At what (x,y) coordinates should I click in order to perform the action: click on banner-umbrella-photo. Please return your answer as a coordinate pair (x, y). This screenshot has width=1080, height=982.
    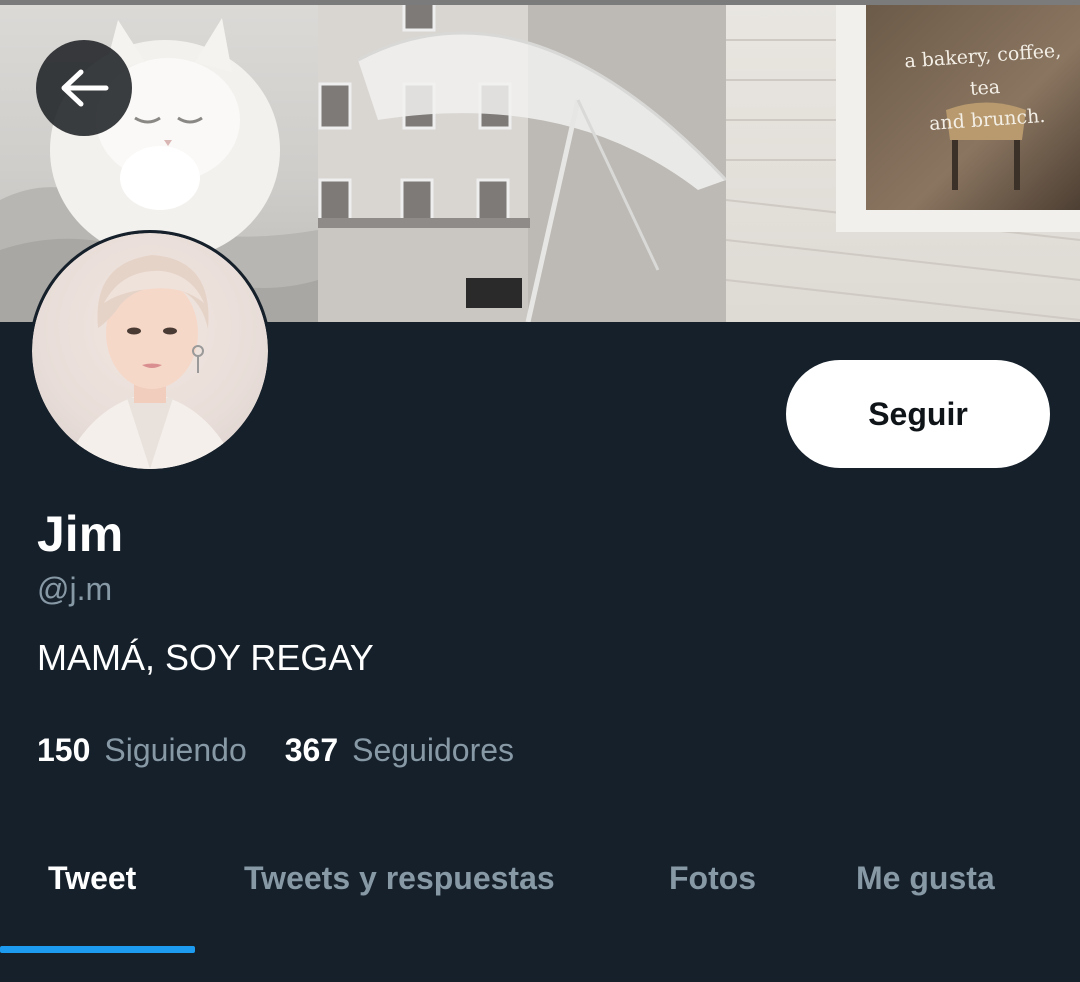
    Looking at the image, I should click on (523, 161).